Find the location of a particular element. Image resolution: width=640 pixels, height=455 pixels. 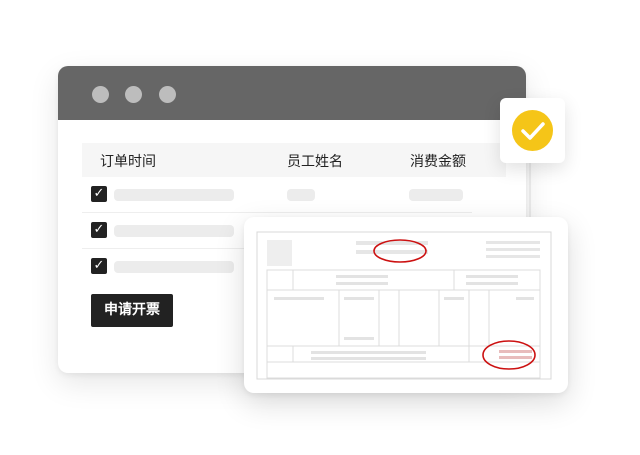

connector-line is located at coordinates (530, 190).